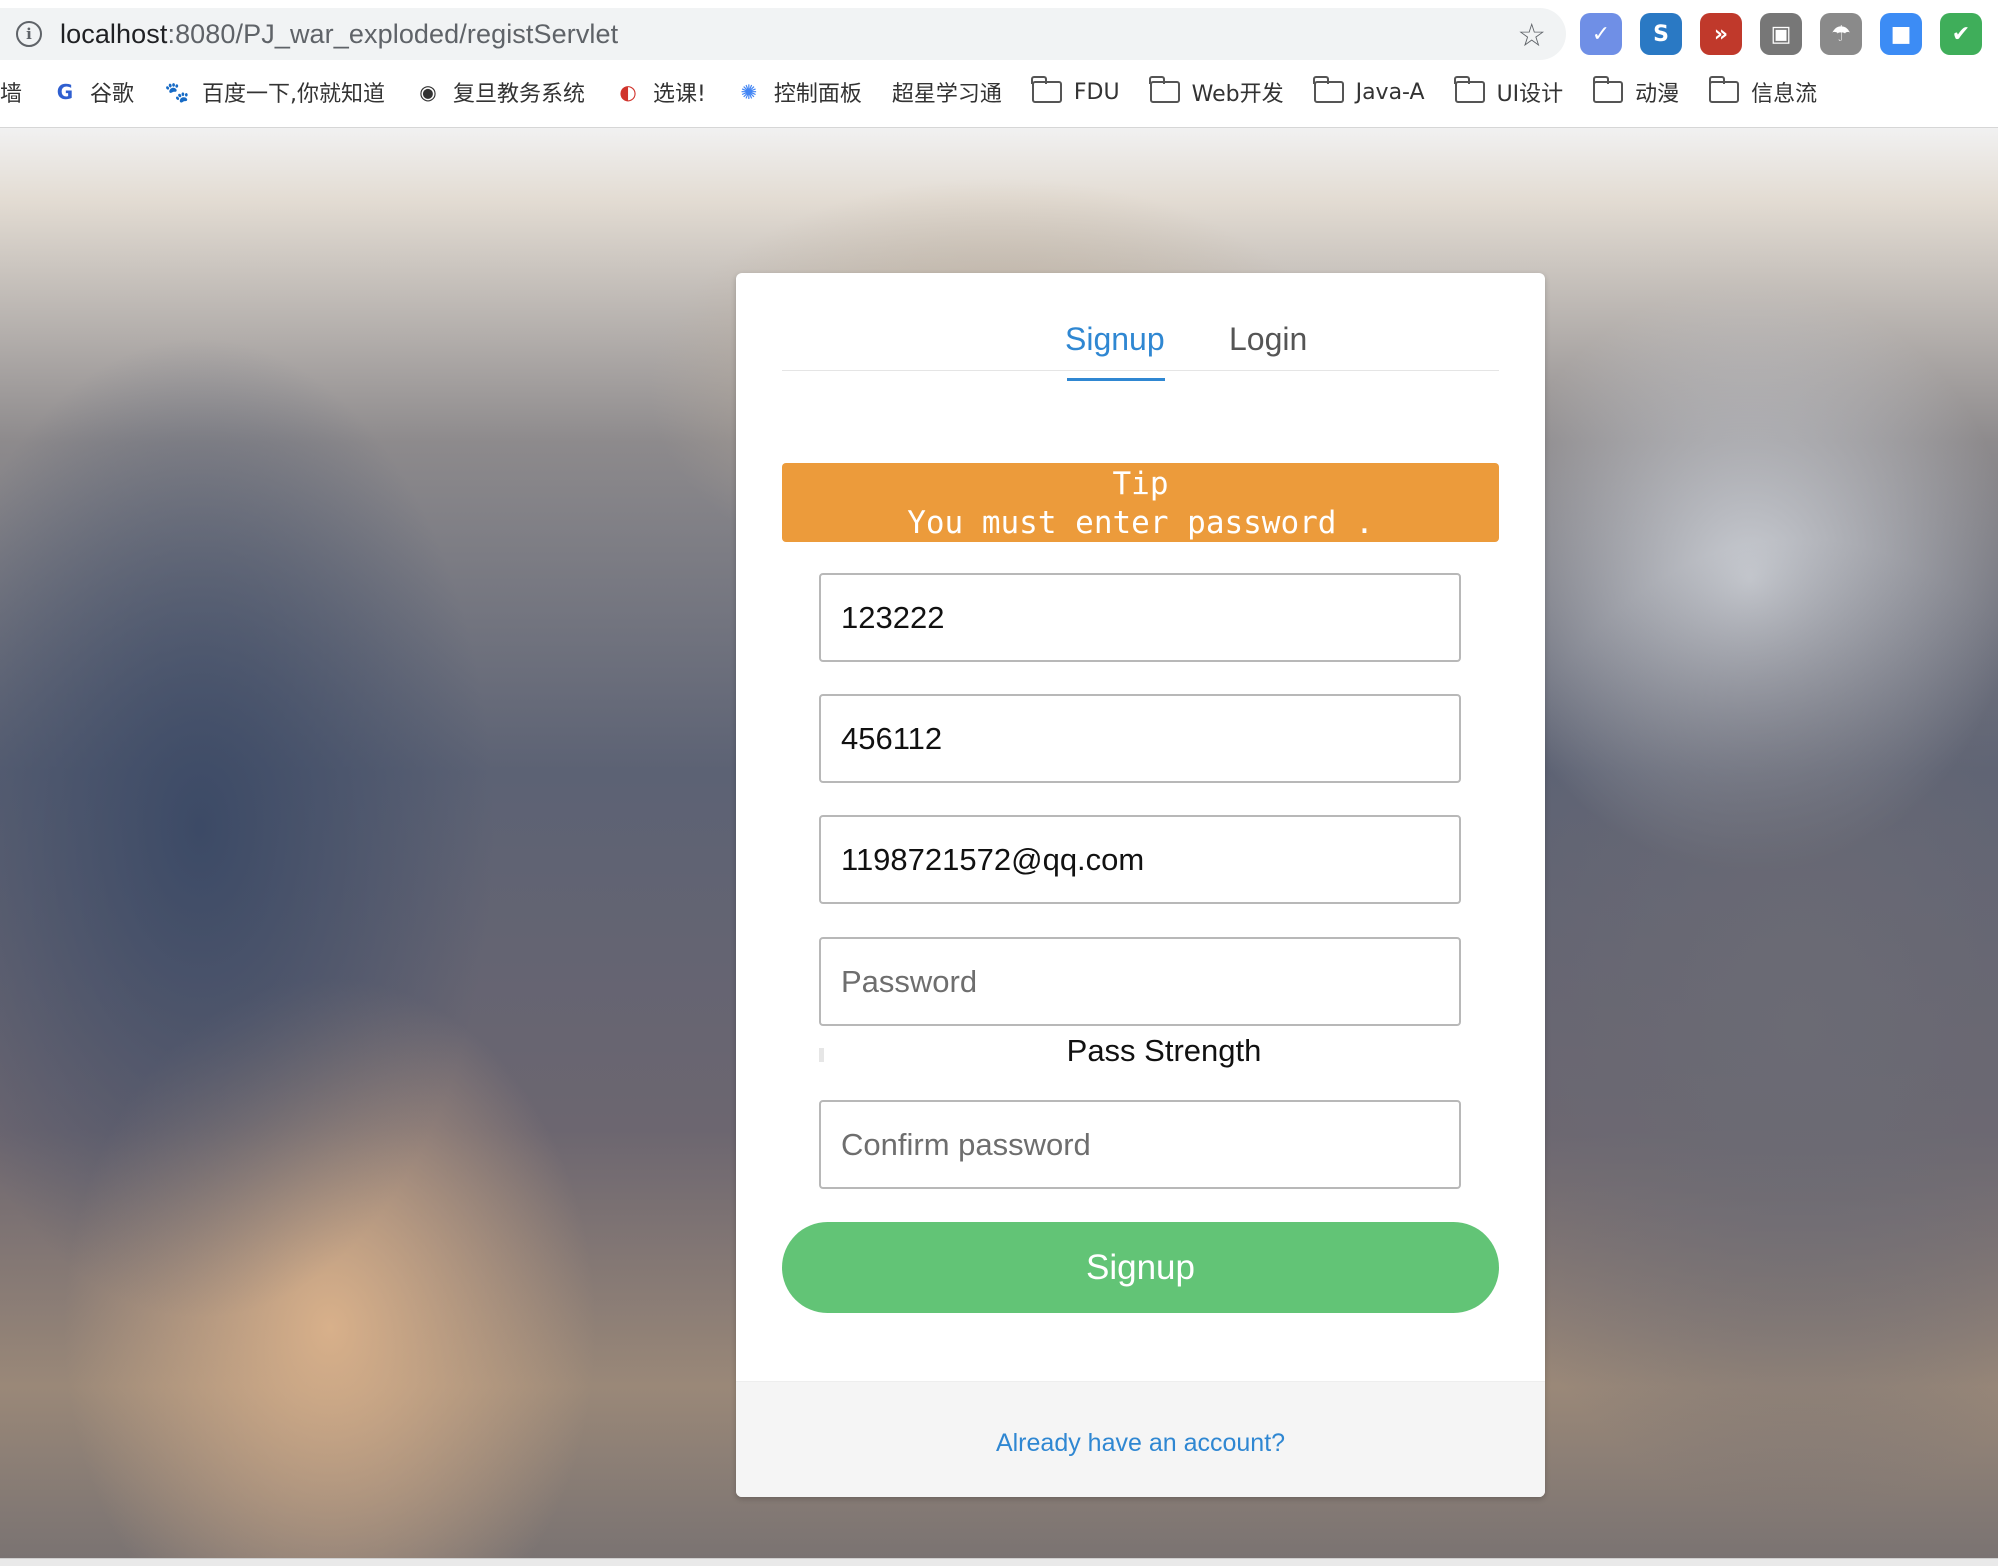  I want to click on page-bottom-edge, so click(999, 1562).